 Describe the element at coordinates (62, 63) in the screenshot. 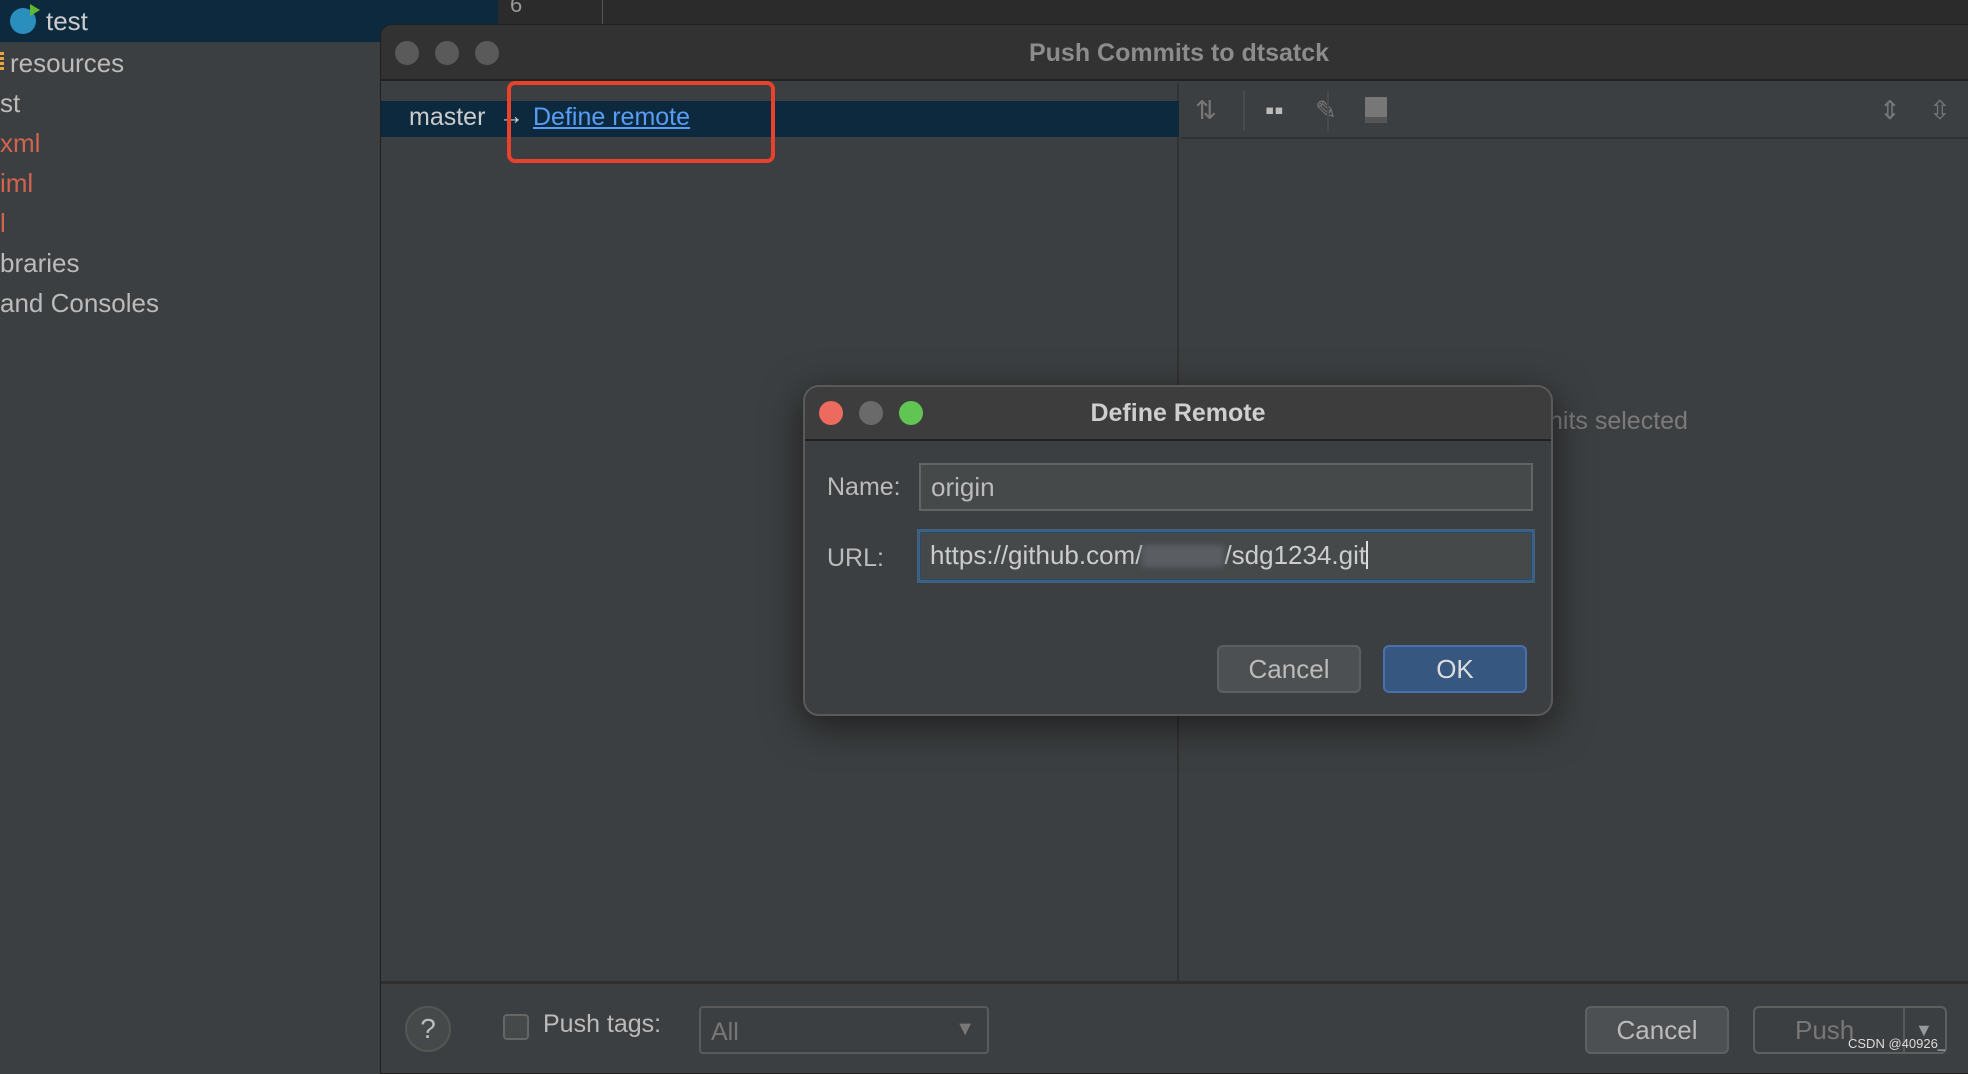

I see `tree-item-resources: resources` at that location.